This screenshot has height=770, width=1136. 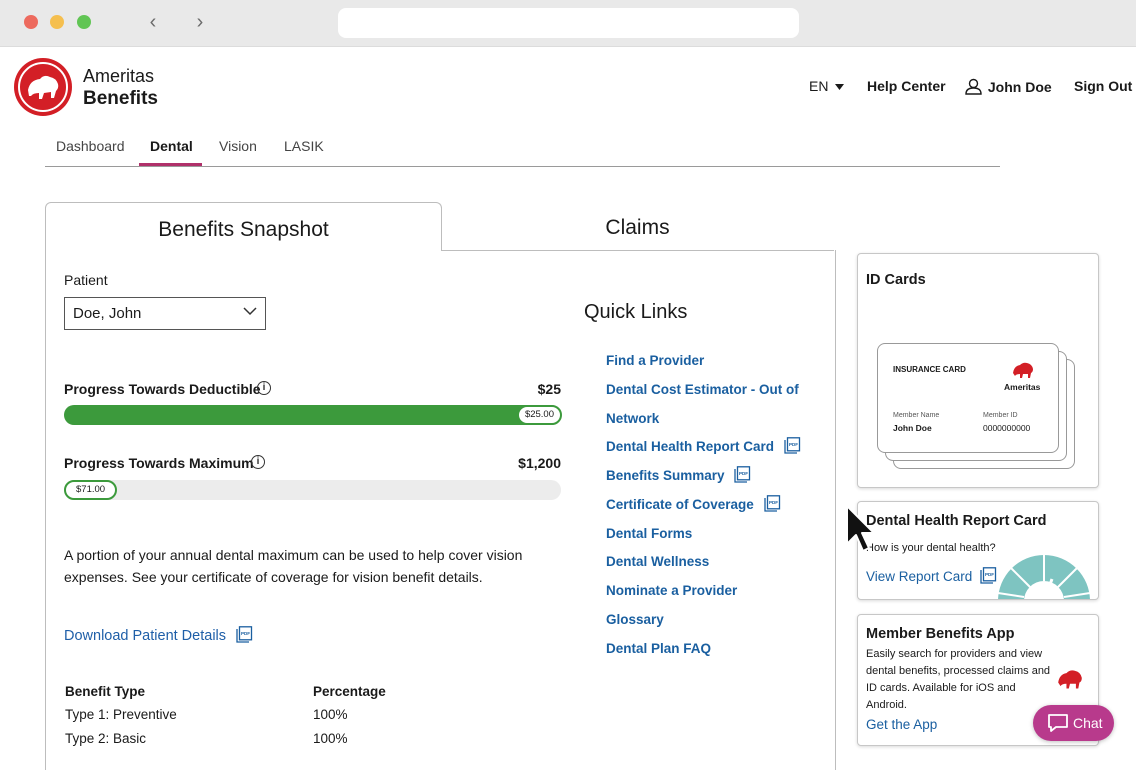 What do you see at coordinates (1008, 86) in the screenshot?
I see `user-menu: John Doe` at bounding box center [1008, 86].